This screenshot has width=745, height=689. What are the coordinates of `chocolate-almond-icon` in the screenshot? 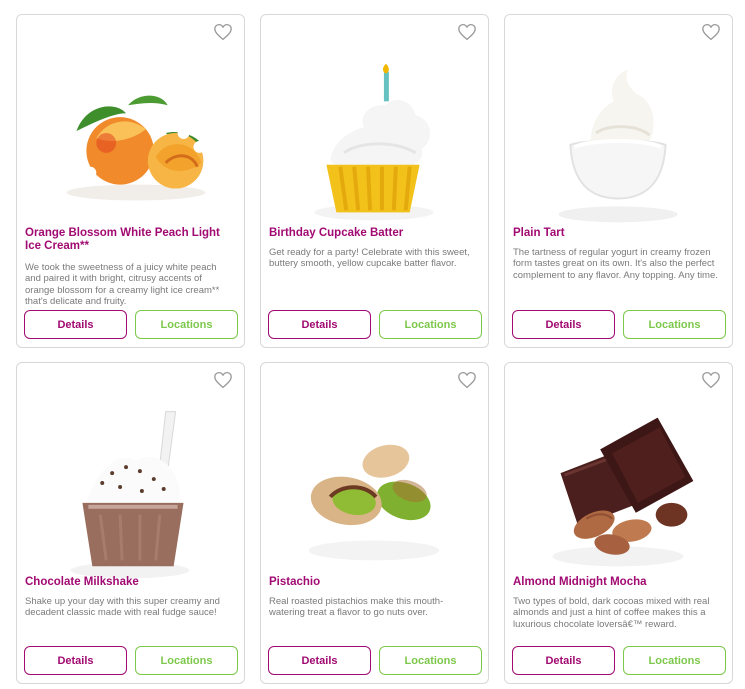 It's located at (623, 492).